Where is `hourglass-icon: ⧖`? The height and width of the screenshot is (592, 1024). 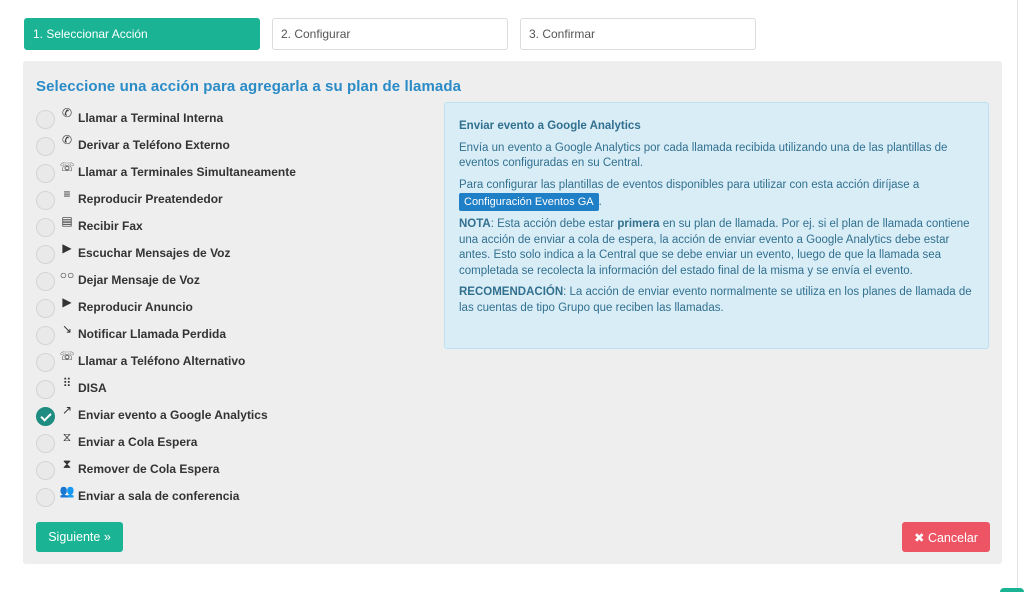 hourglass-icon: ⧖ is located at coordinates (67, 437).